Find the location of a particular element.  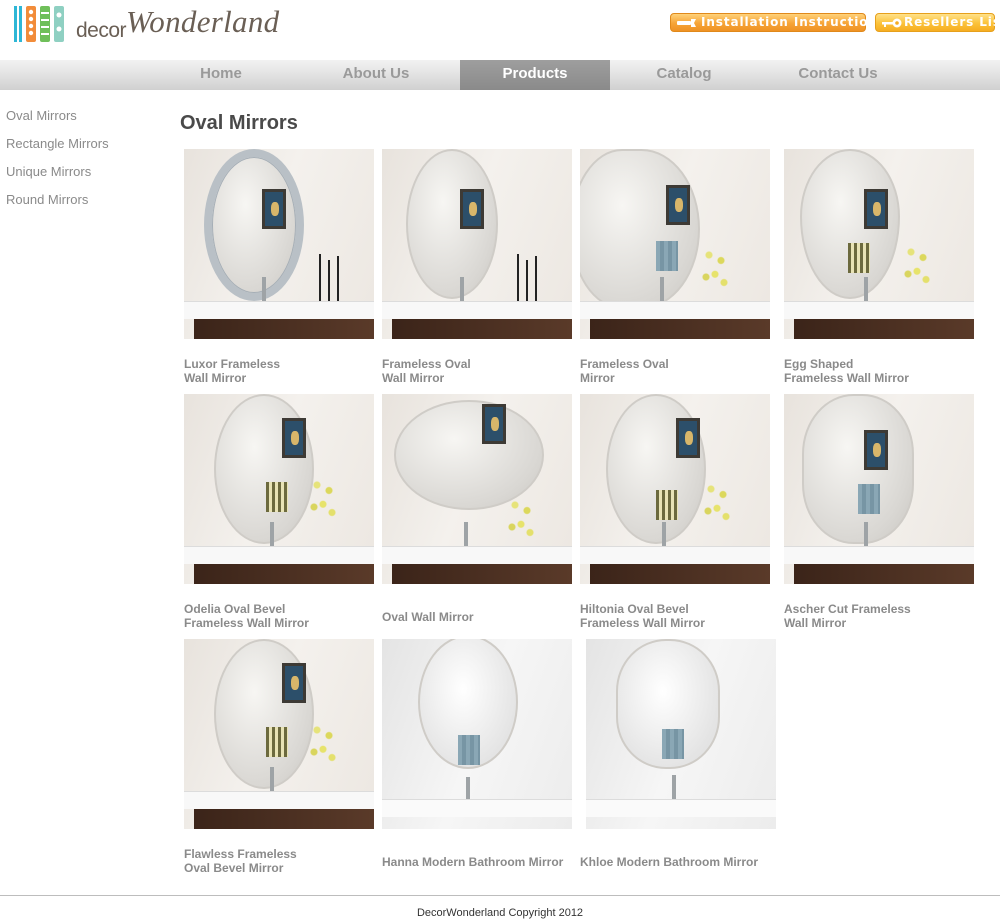

product-name: Oval Wall Mirror is located at coordinates (482, 617).